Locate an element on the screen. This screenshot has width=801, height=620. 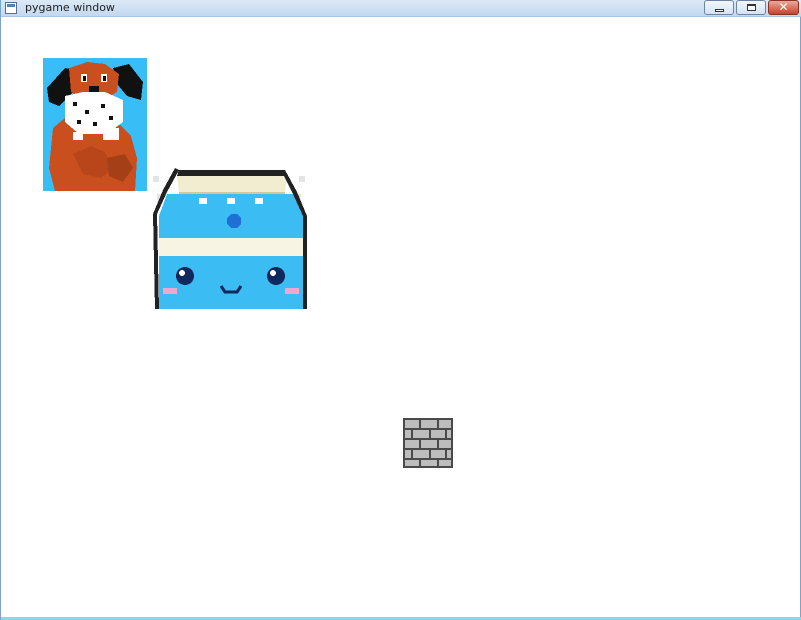
maximize-icon is located at coordinates (751, 7).